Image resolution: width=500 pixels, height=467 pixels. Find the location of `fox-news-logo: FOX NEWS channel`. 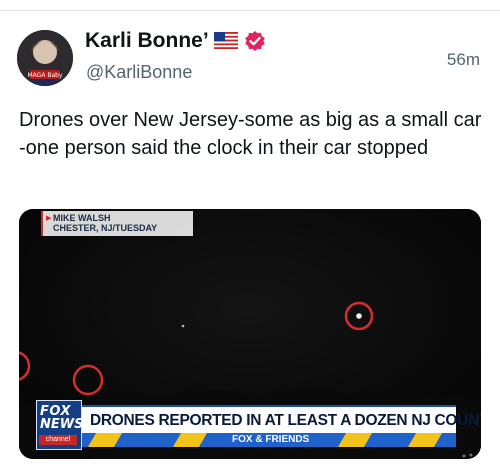

fox-news-logo: FOX NEWS channel is located at coordinates (60, 425).